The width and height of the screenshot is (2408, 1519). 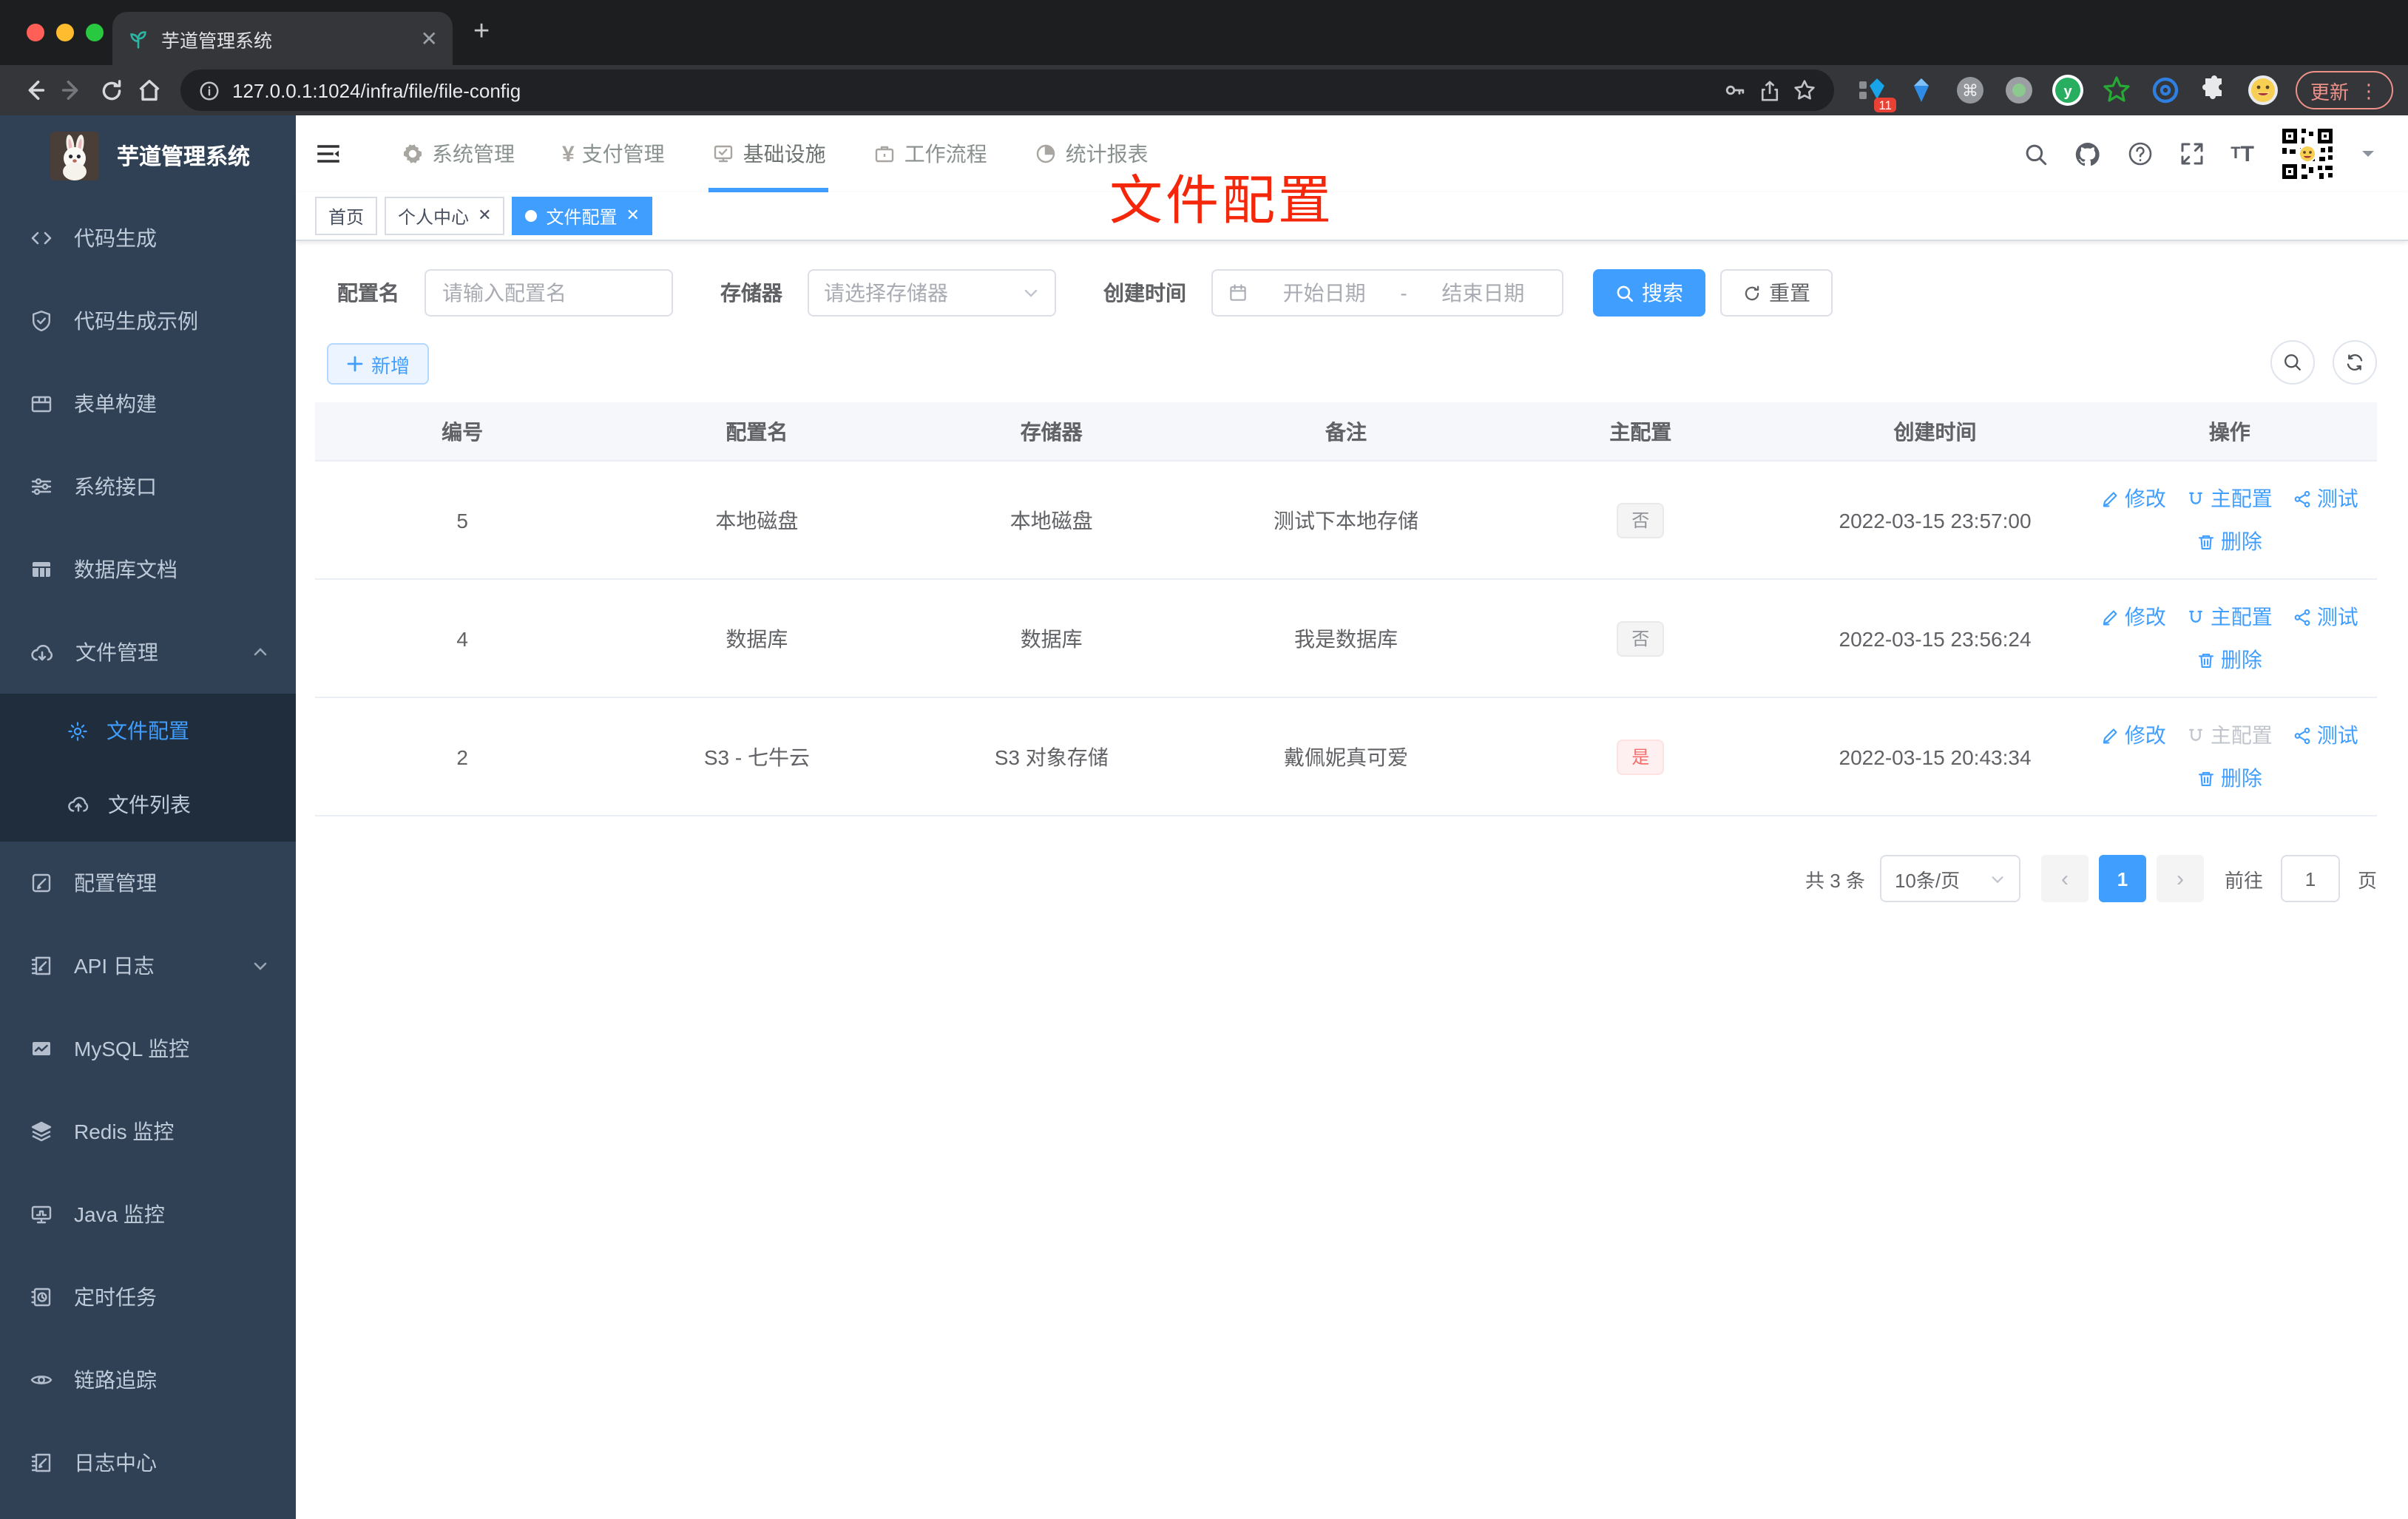 What do you see at coordinates (2116, 90) in the screenshot?
I see `extension-star-icon` at bounding box center [2116, 90].